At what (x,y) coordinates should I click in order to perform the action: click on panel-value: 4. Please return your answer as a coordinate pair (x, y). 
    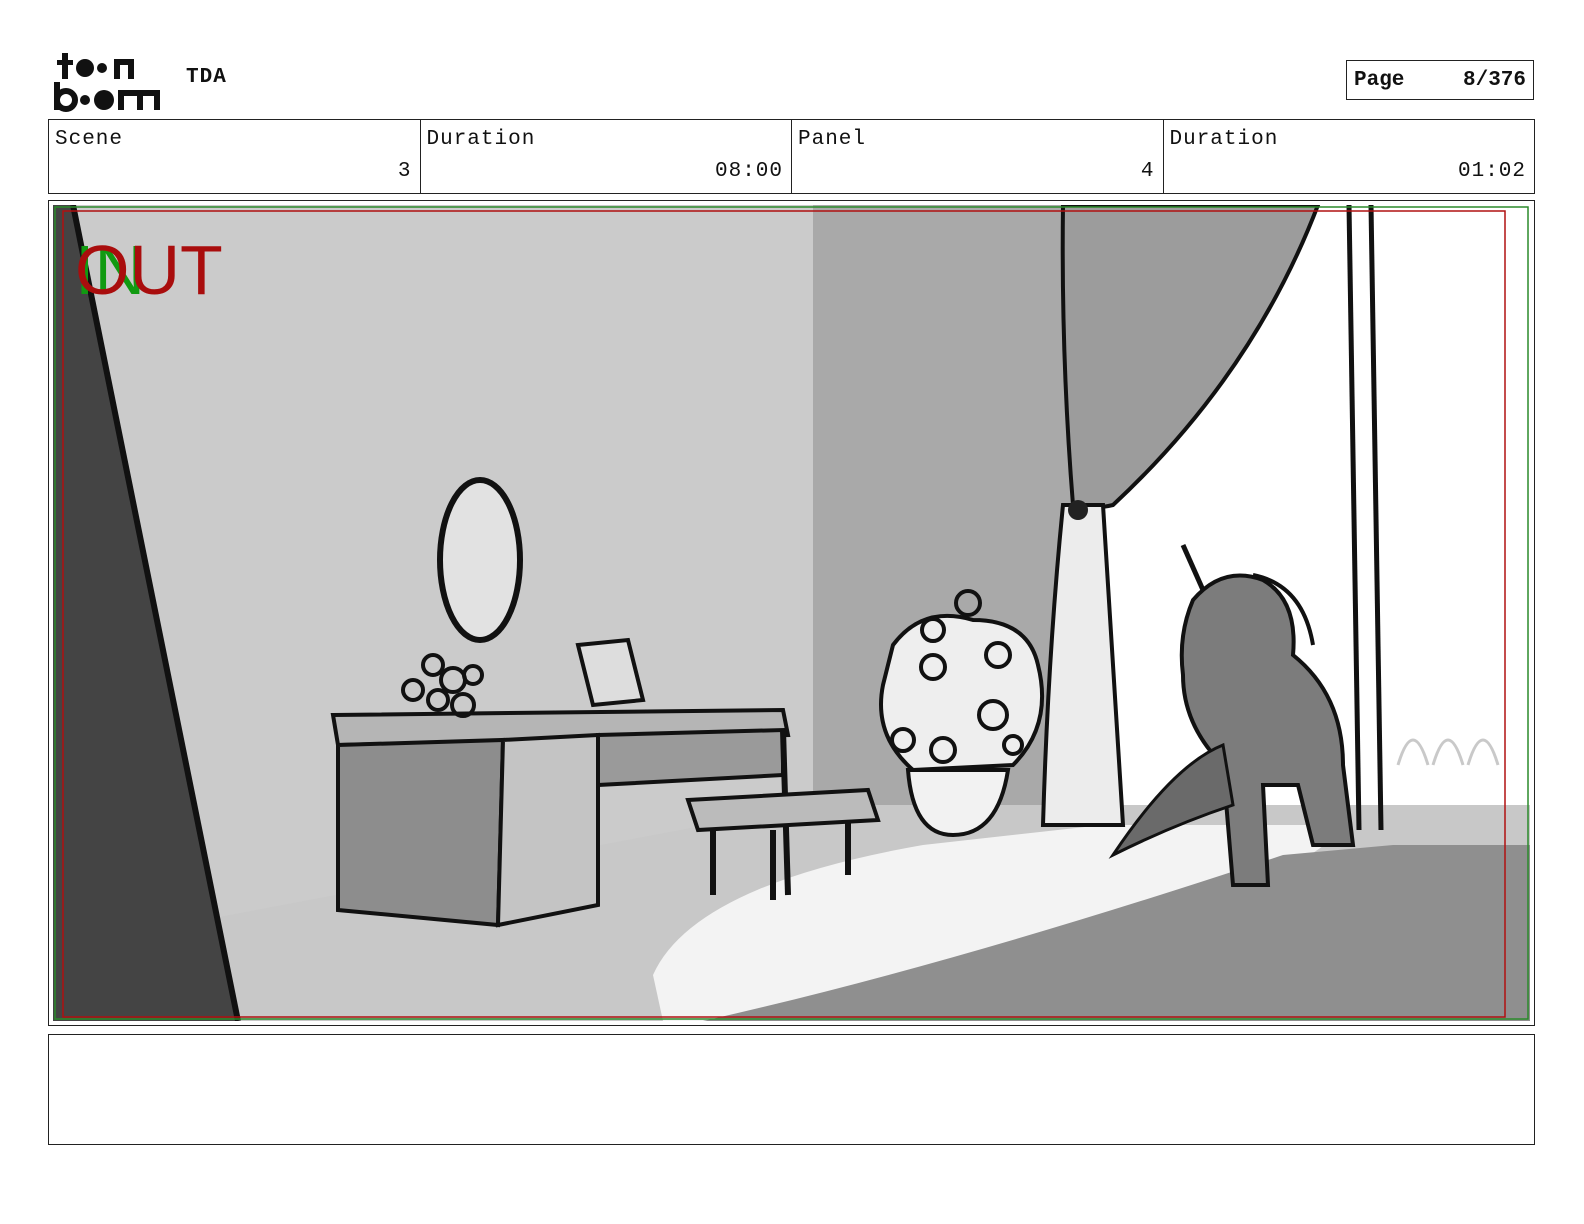
    Looking at the image, I should click on (1147, 171).